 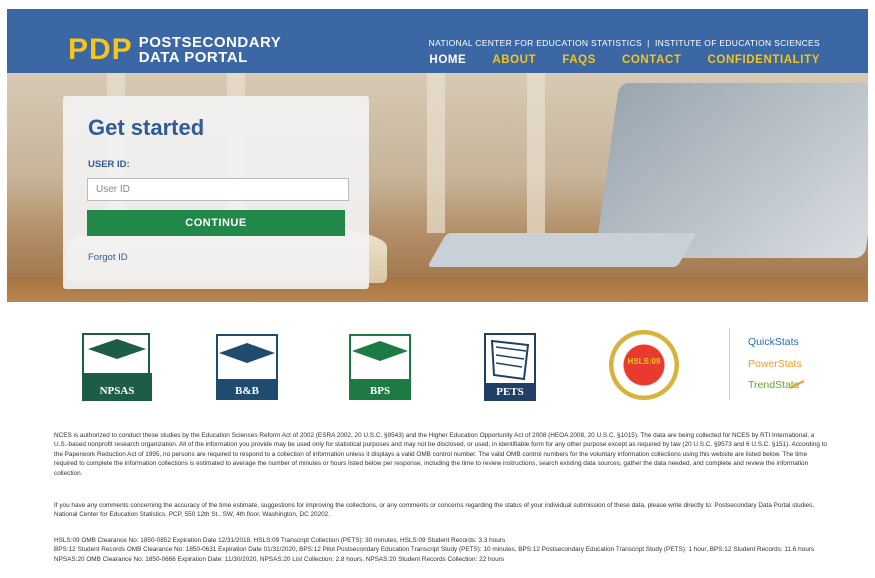 I want to click on npsas-label: NPSAS, so click(x=117, y=391).